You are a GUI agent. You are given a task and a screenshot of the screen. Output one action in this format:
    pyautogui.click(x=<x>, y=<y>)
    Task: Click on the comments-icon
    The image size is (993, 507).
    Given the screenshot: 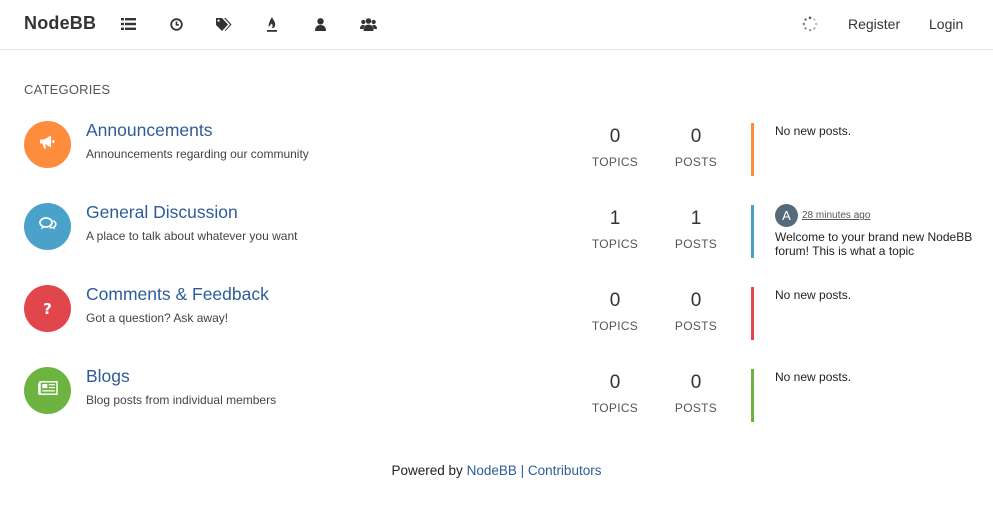 What is the action you would take?
    pyautogui.click(x=47, y=226)
    